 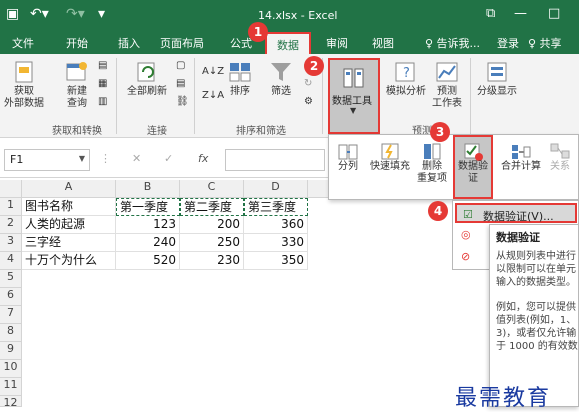 I want to click on data-tools-button: 数据工具 ▼, so click(x=354, y=96).